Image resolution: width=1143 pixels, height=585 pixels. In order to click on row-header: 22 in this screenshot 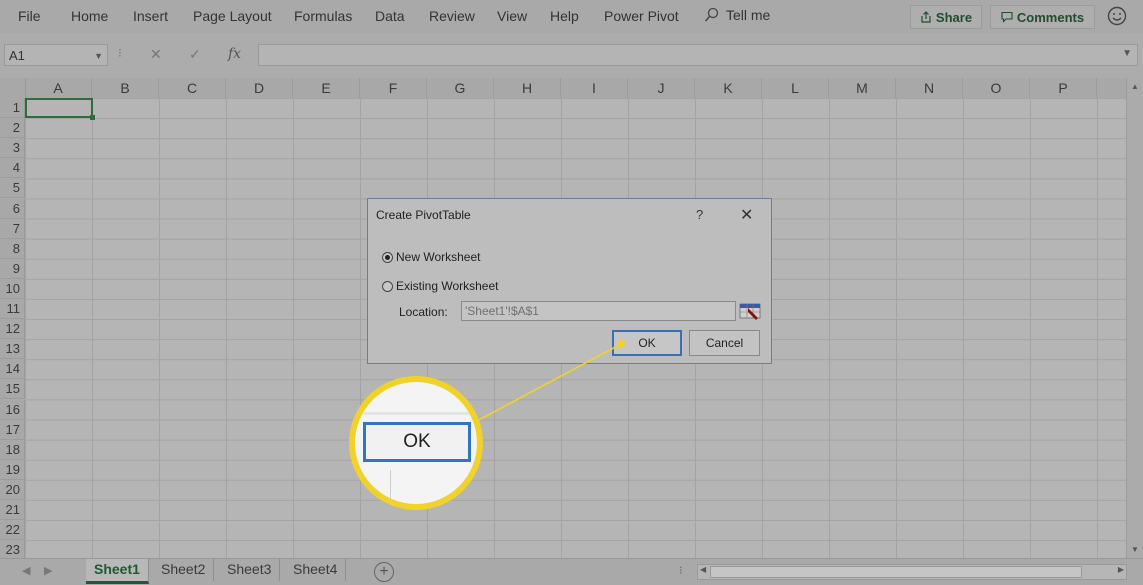, I will do `click(12, 530)`.